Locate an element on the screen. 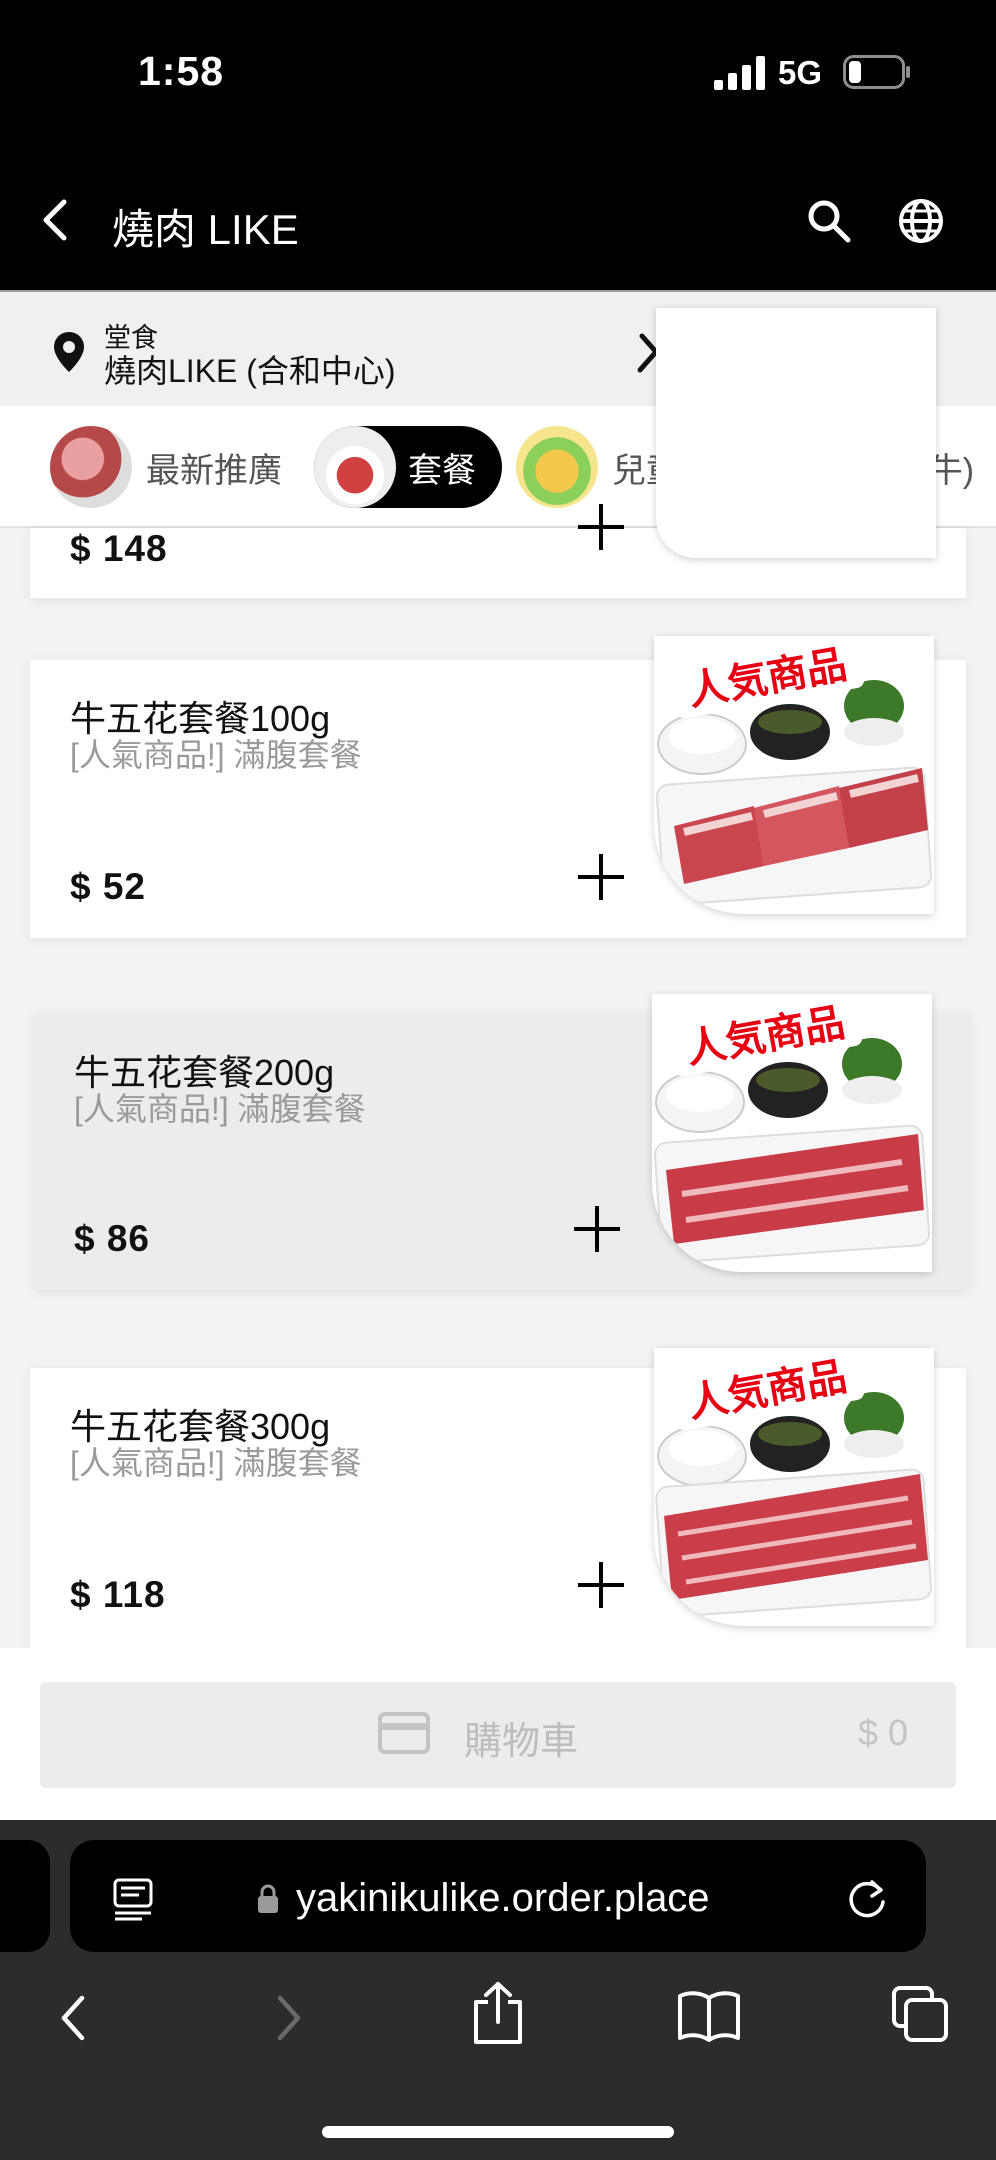  battery-icon is located at coordinates (876, 72).